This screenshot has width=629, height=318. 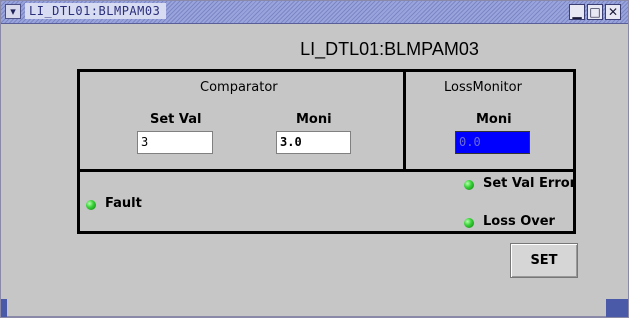 What do you see at coordinates (13, 11) in the screenshot?
I see `chevron-down-icon: ▾` at bounding box center [13, 11].